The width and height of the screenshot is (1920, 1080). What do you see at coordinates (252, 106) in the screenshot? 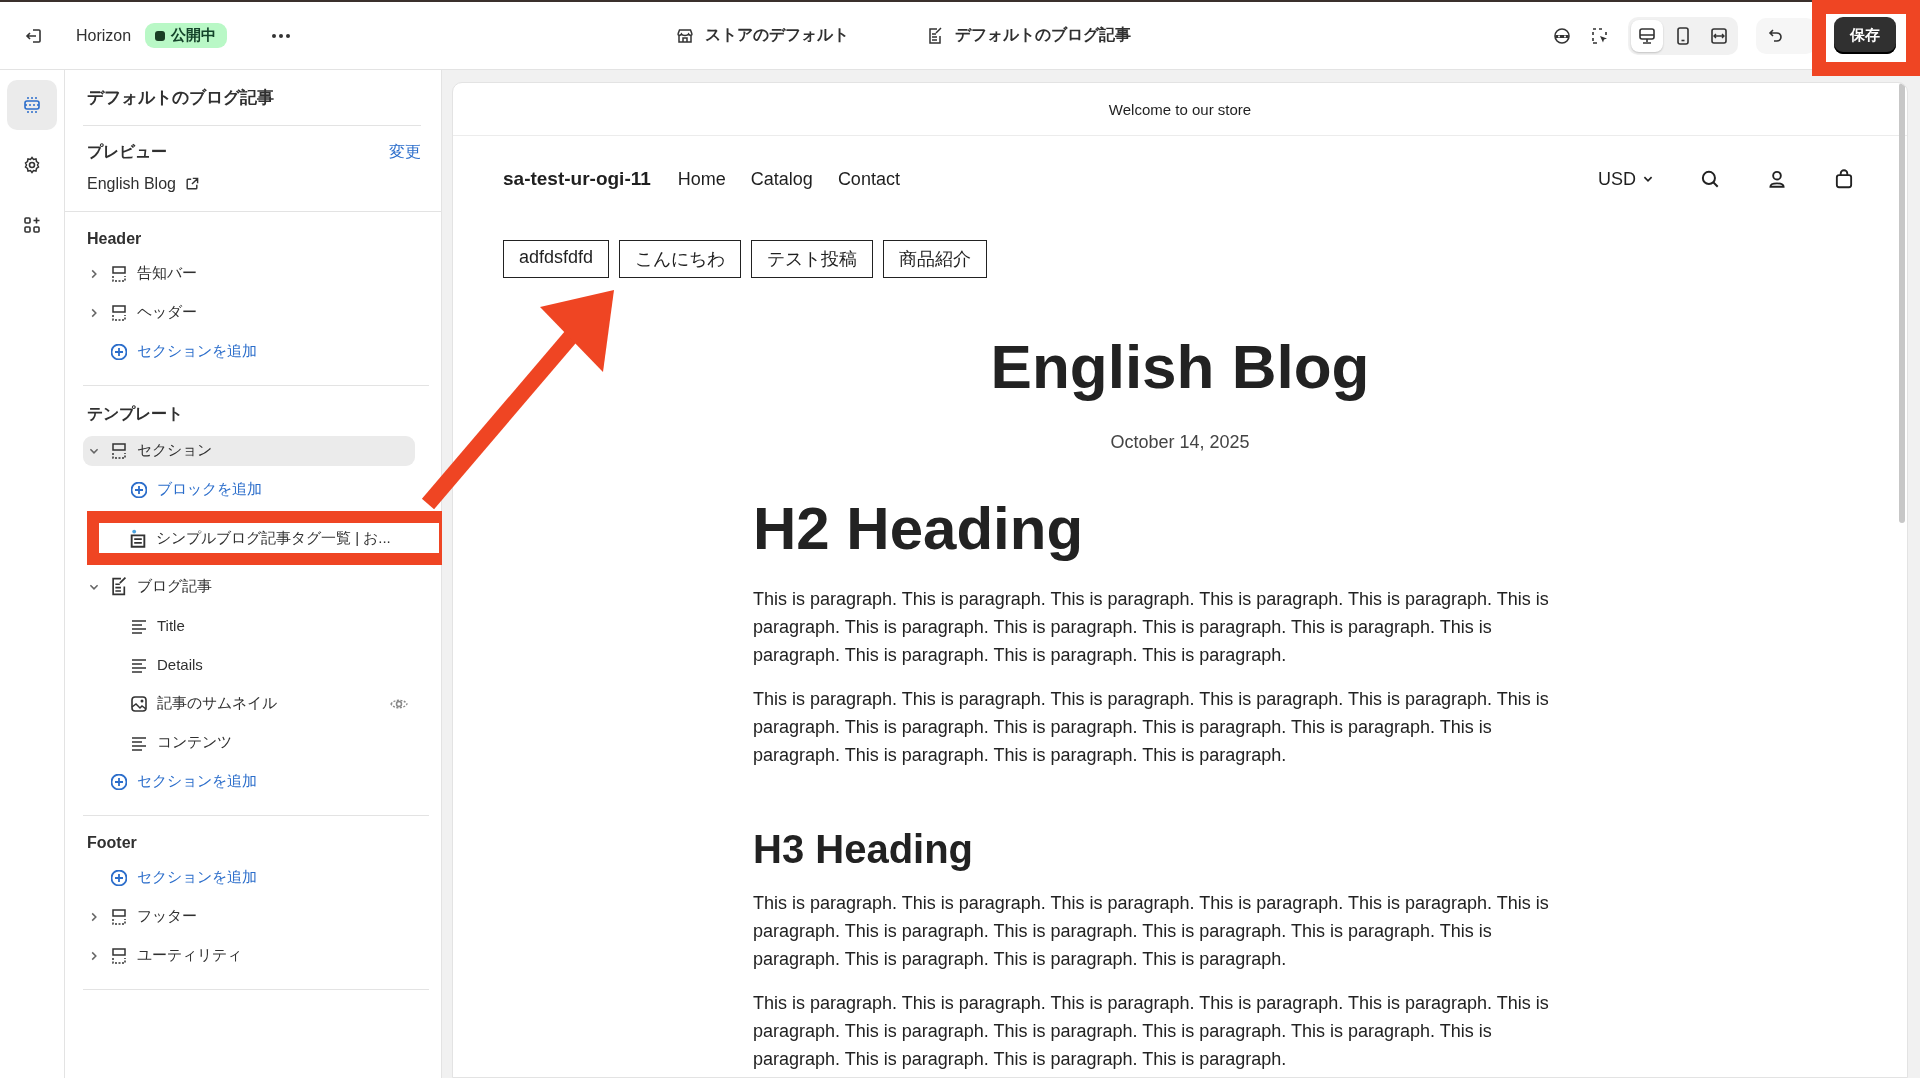
I see `panel-title: デフォルトのブログ記事` at bounding box center [252, 106].